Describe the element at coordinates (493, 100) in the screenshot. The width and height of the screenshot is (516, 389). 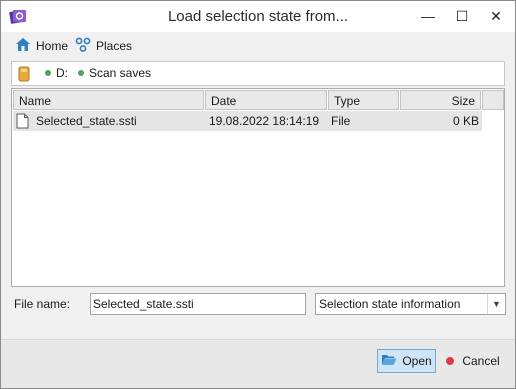
I see `column-header-filler` at that location.